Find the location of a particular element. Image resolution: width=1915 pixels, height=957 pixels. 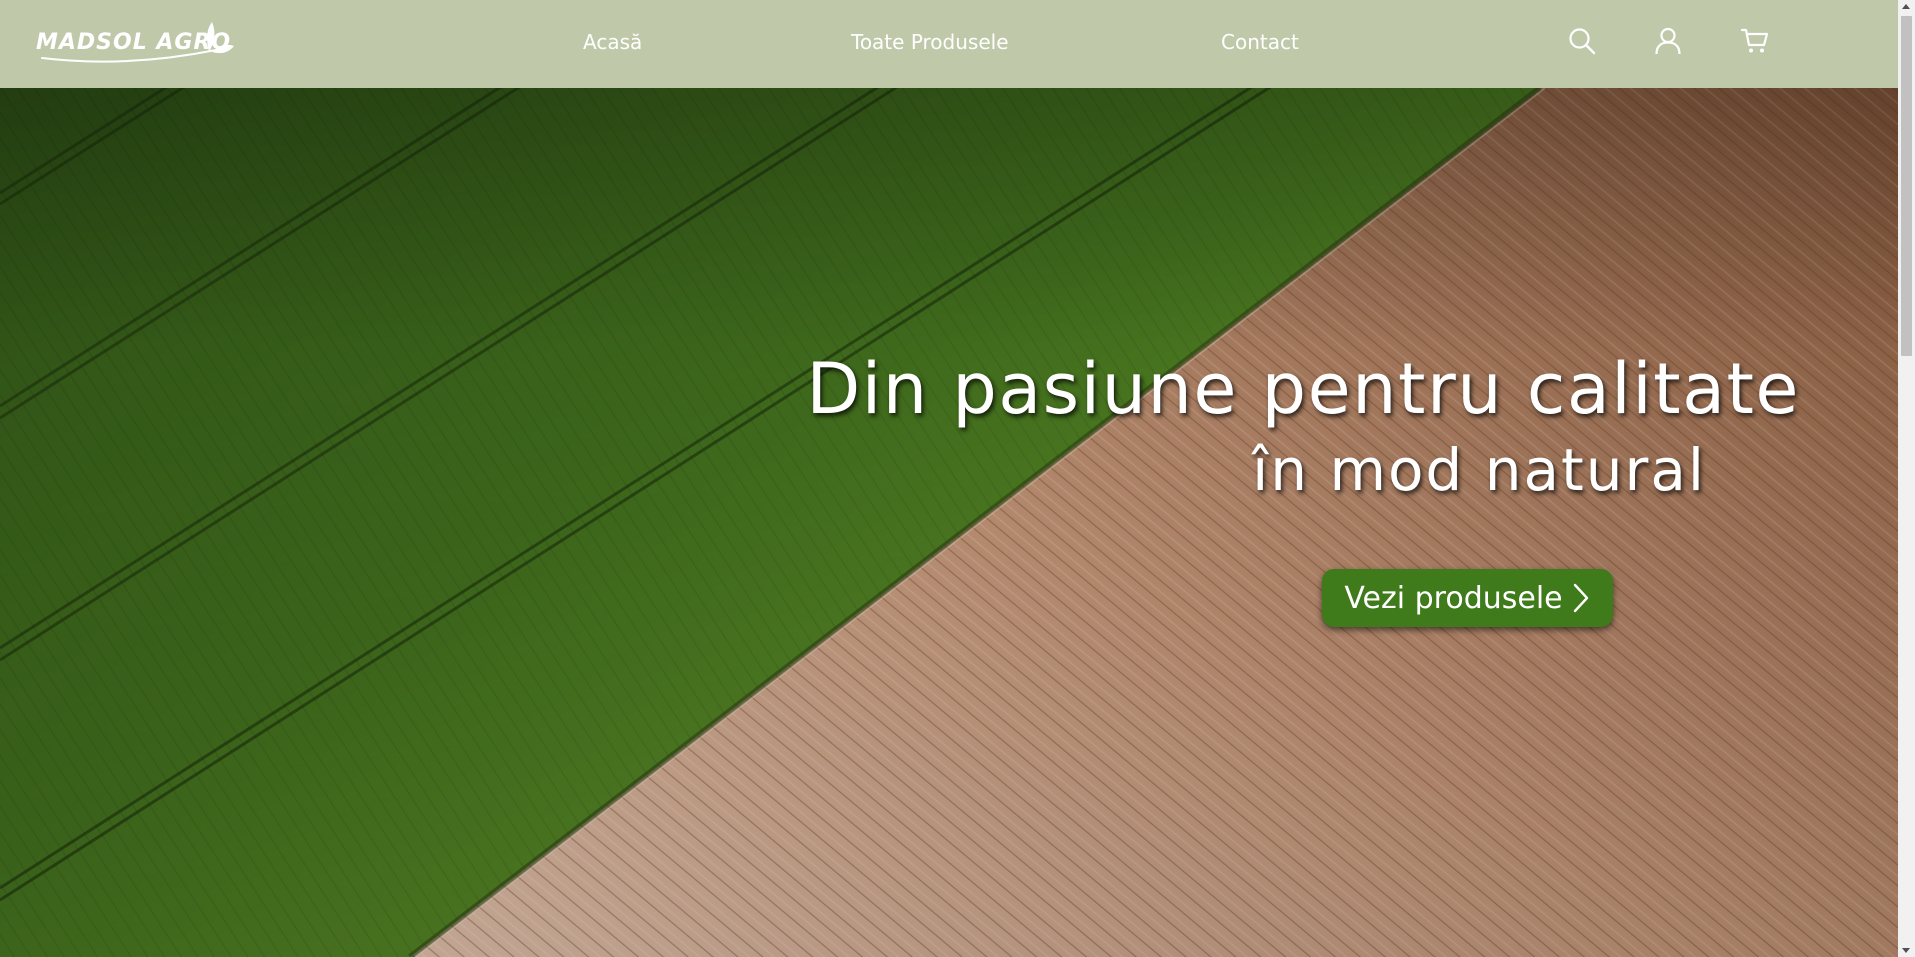

view-products-button: Vezi produsele is located at coordinates (1467, 598).